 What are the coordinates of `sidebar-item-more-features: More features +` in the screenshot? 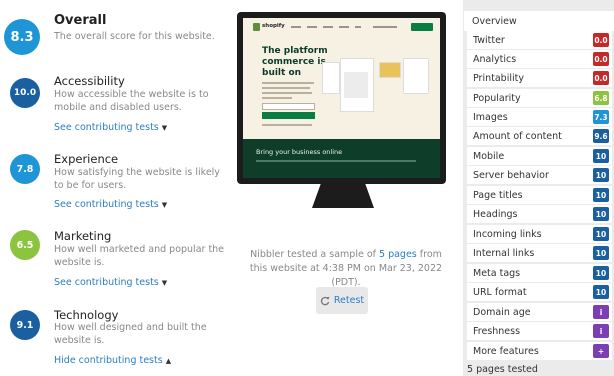 It's located at (539, 351).